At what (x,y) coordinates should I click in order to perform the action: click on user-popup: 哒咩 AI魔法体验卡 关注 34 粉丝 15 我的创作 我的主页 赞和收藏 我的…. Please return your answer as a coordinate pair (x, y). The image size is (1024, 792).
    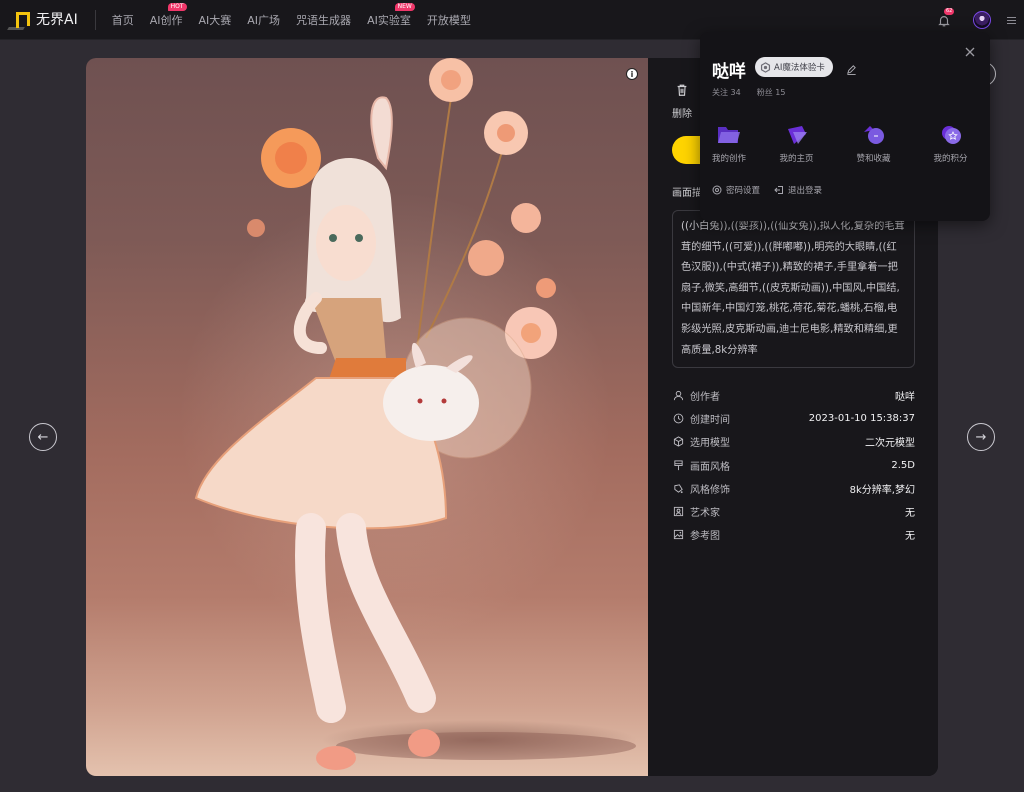
    Looking at the image, I should click on (845, 126).